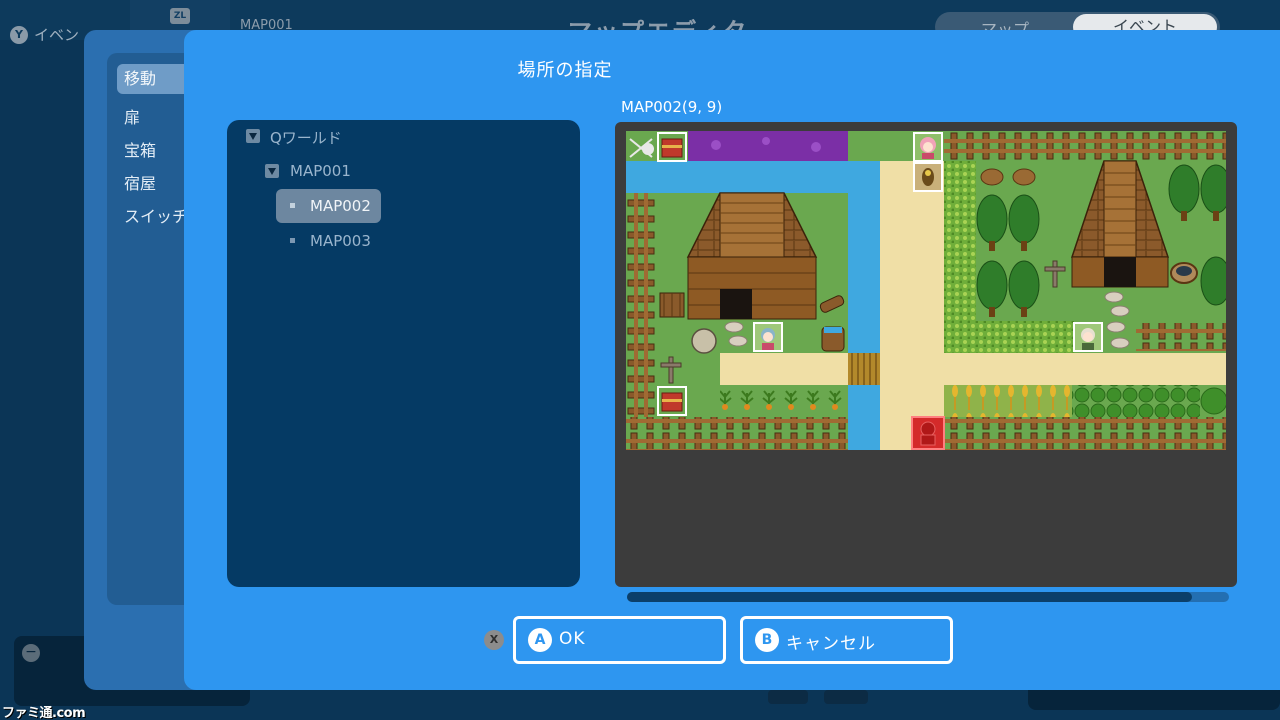  Describe the element at coordinates (494, 640) in the screenshot. I see `x-button-icon: X` at that location.